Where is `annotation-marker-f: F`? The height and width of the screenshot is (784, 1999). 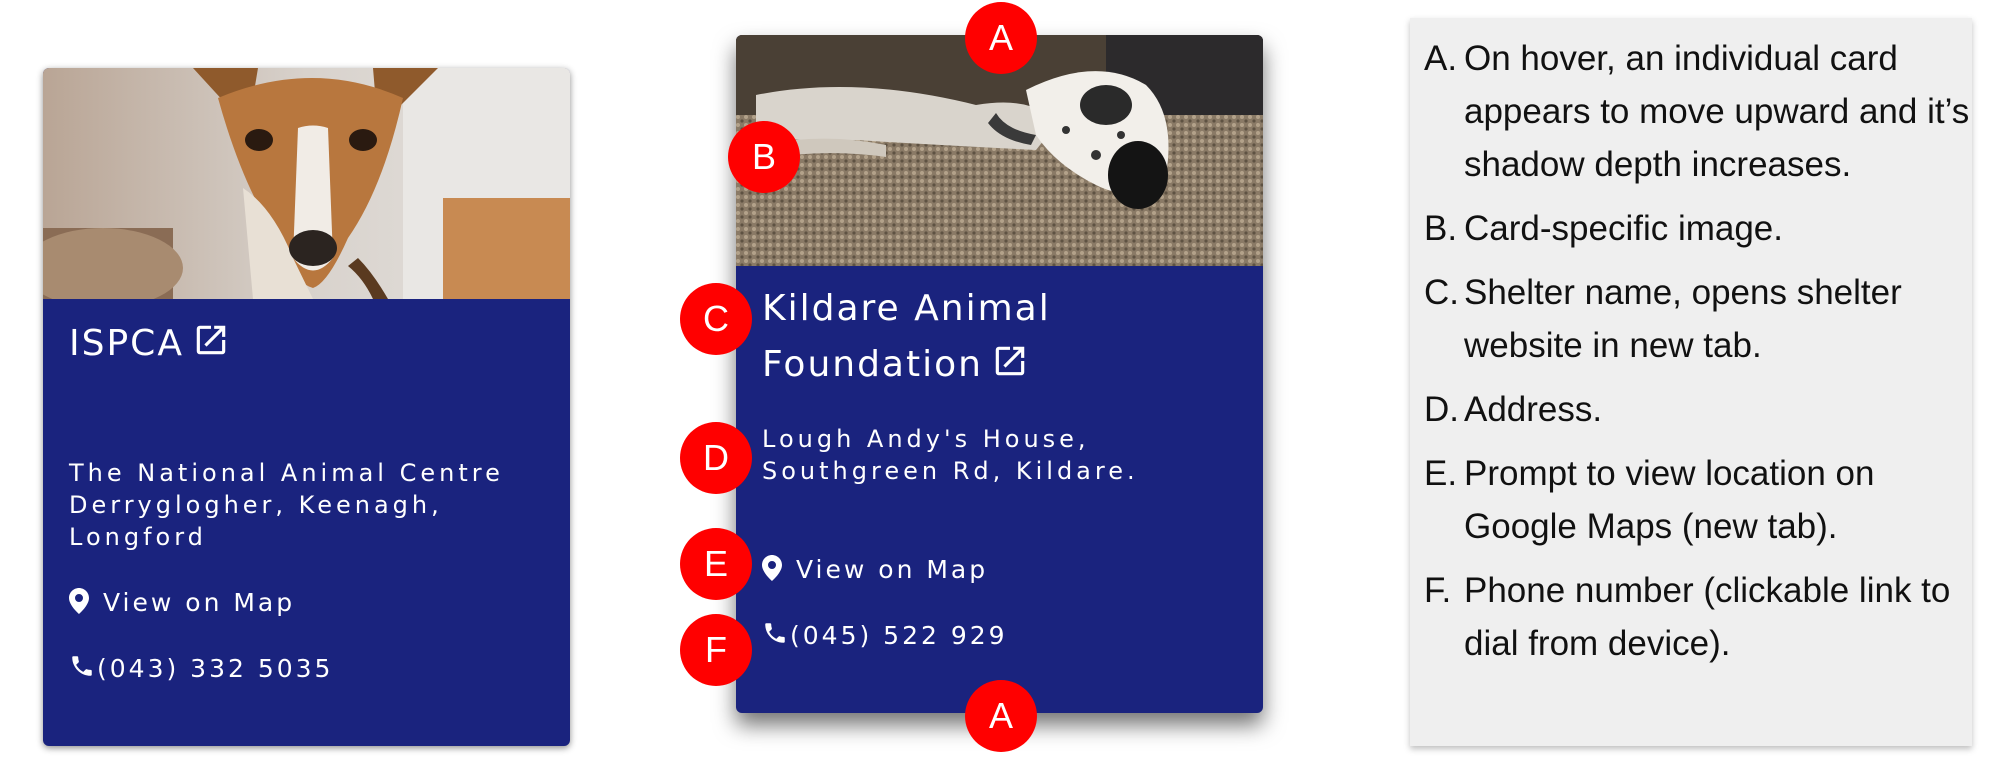
annotation-marker-f: F is located at coordinates (716, 650).